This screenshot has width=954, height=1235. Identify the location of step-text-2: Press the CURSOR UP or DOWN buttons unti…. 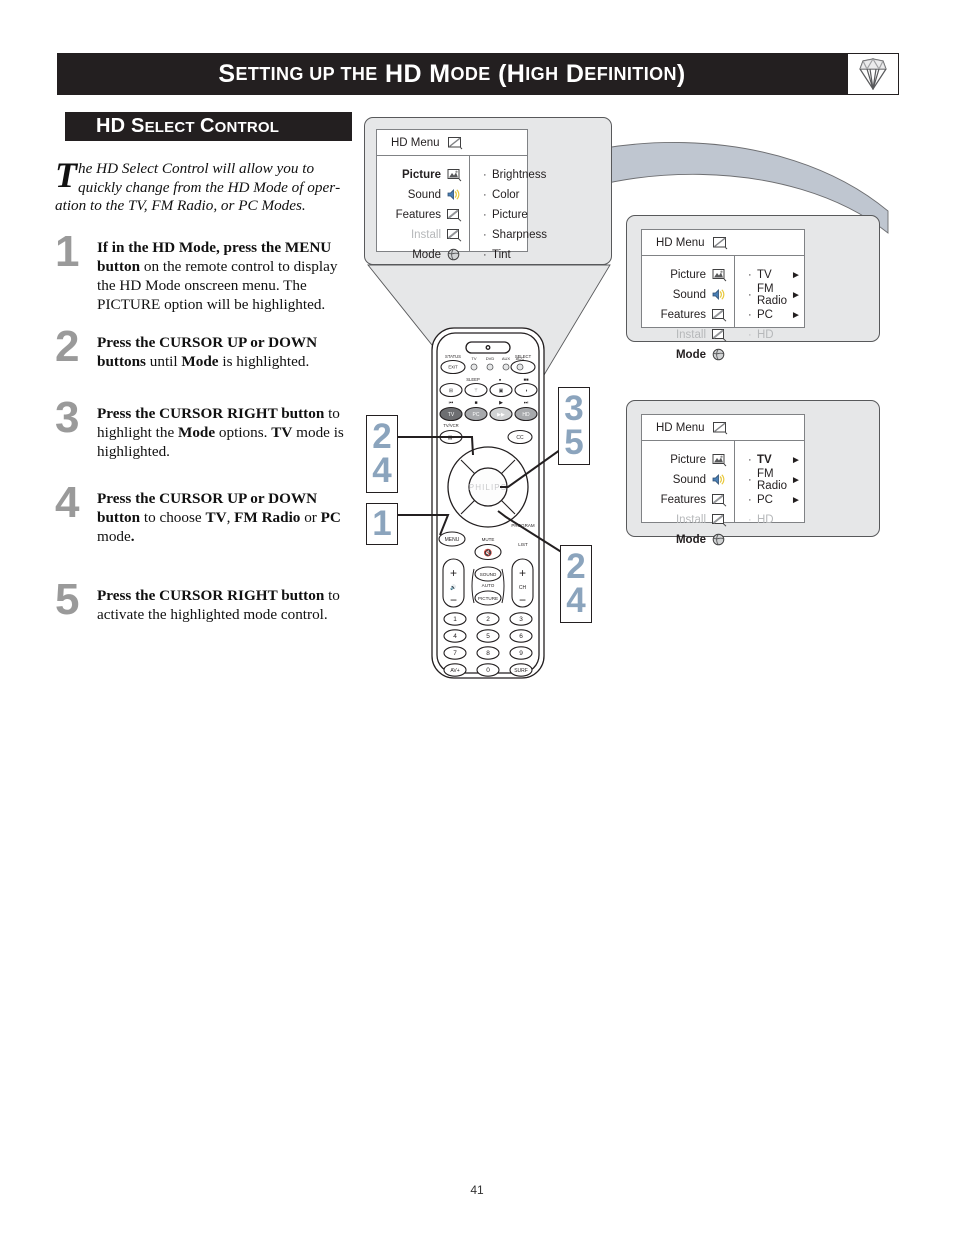
(207, 352).